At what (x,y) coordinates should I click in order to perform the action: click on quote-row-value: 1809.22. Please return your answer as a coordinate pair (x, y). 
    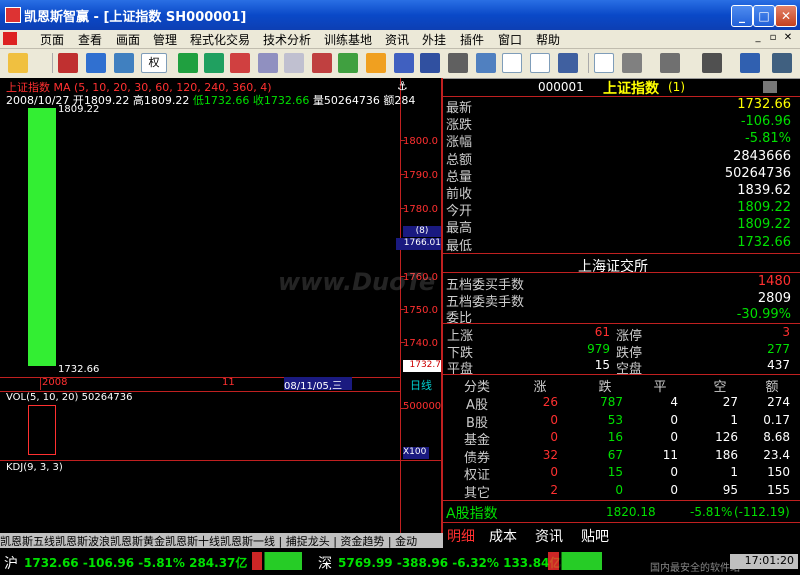
    Looking at the image, I should click on (764, 225).